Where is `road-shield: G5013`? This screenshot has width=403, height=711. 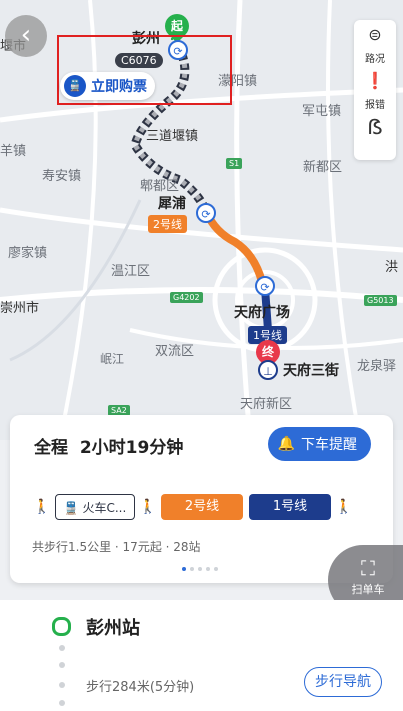 road-shield: G5013 is located at coordinates (380, 300).